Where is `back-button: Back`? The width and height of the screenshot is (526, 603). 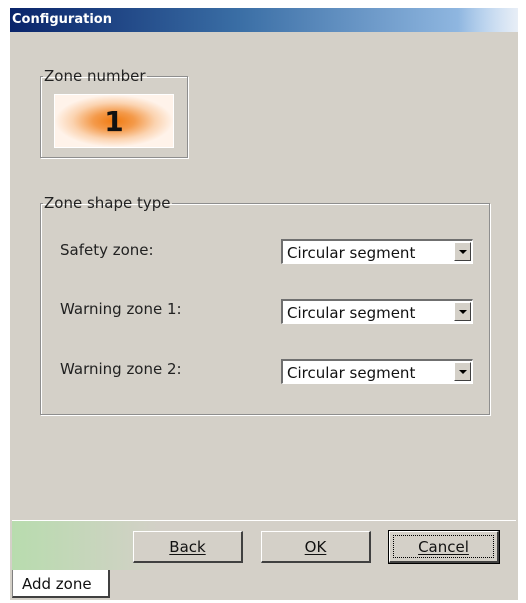
back-button: Back is located at coordinates (188, 547).